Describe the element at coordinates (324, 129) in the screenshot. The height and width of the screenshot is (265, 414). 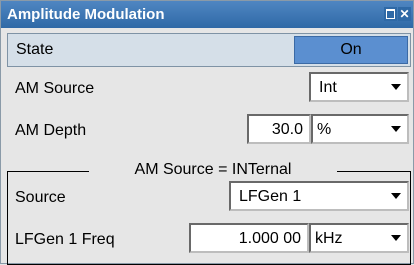
I see `am-depth-unit: %` at that location.